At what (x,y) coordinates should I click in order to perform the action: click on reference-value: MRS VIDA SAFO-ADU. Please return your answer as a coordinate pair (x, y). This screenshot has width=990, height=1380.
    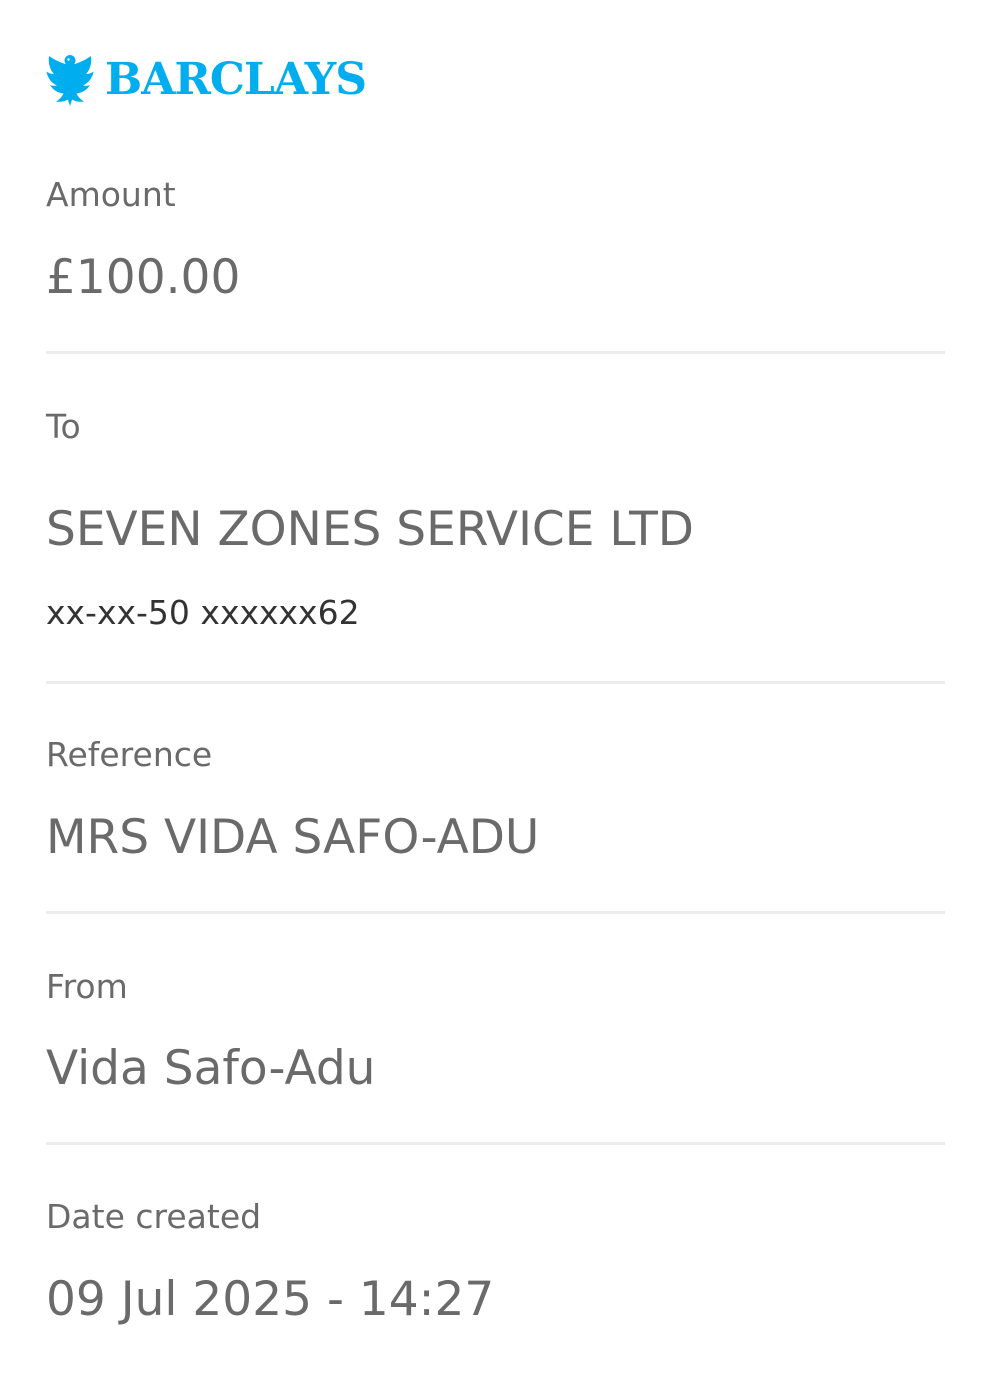
    Looking at the image, I should click on (293, 837).